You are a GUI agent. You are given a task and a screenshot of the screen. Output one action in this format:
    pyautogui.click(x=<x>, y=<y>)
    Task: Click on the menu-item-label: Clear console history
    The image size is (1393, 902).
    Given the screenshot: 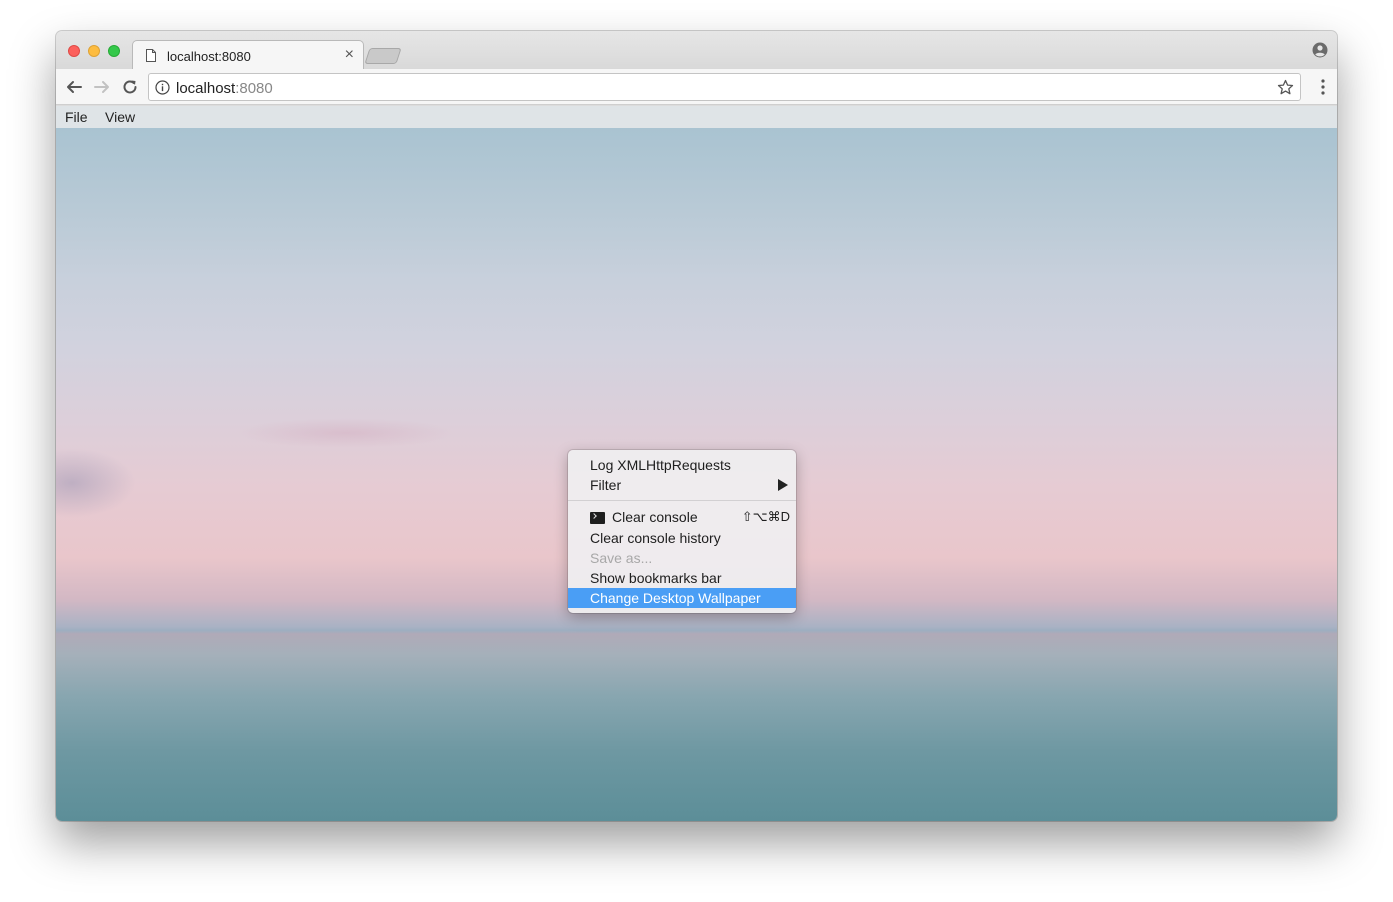 What is the action you would take?
    pyautogui.click(x=655, y=538)
    